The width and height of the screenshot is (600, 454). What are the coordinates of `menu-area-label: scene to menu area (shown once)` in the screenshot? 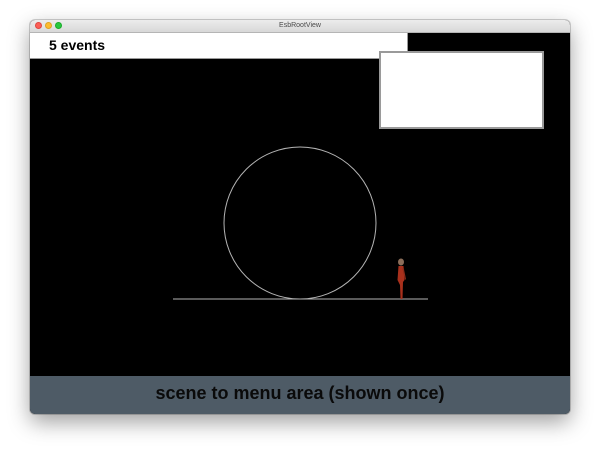 It's located at (300, 393).